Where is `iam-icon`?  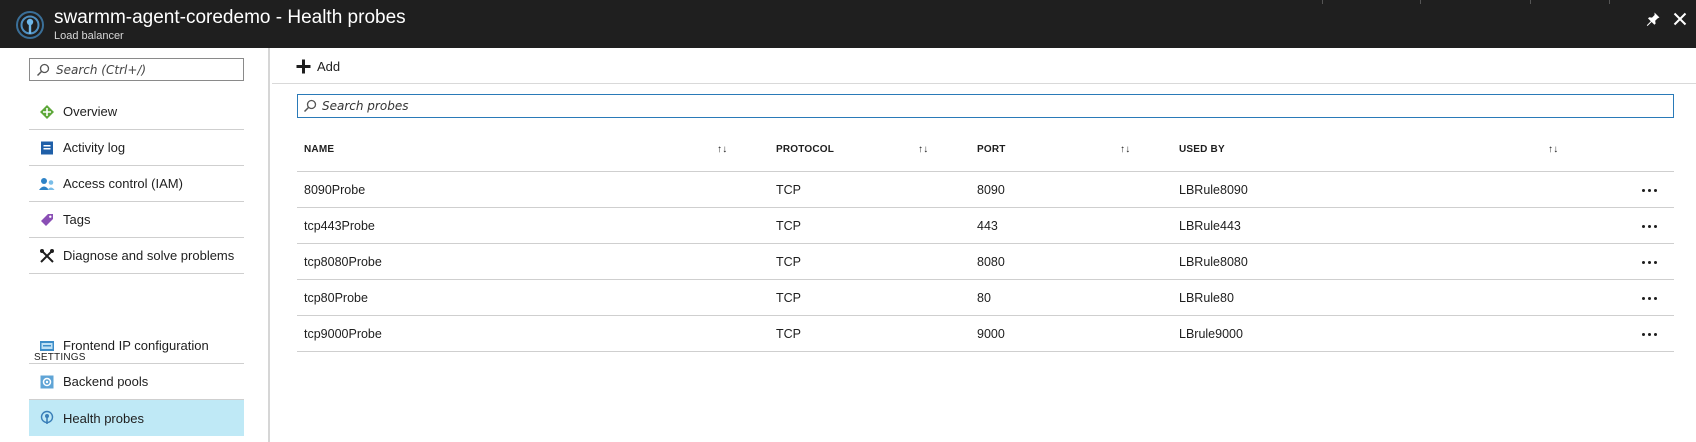 iam-icon is located at coordinates (47, 184).